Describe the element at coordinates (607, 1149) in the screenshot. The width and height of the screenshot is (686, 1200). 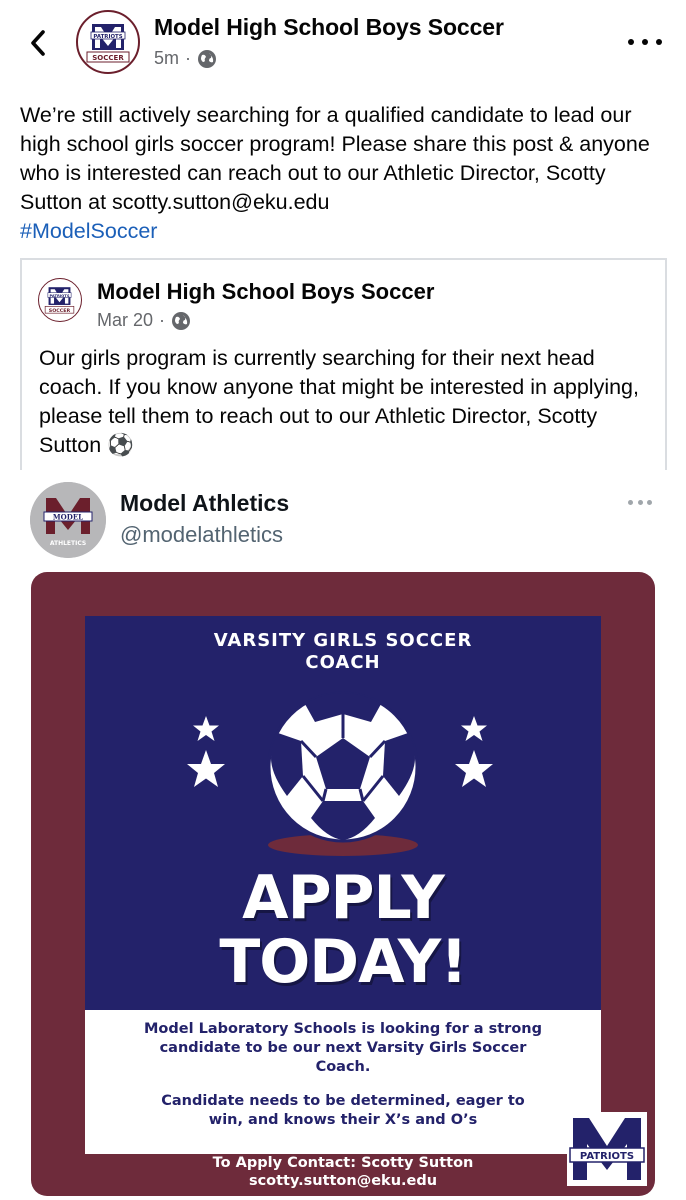
I see `patriots-logo: PATRIOTS` at that location.